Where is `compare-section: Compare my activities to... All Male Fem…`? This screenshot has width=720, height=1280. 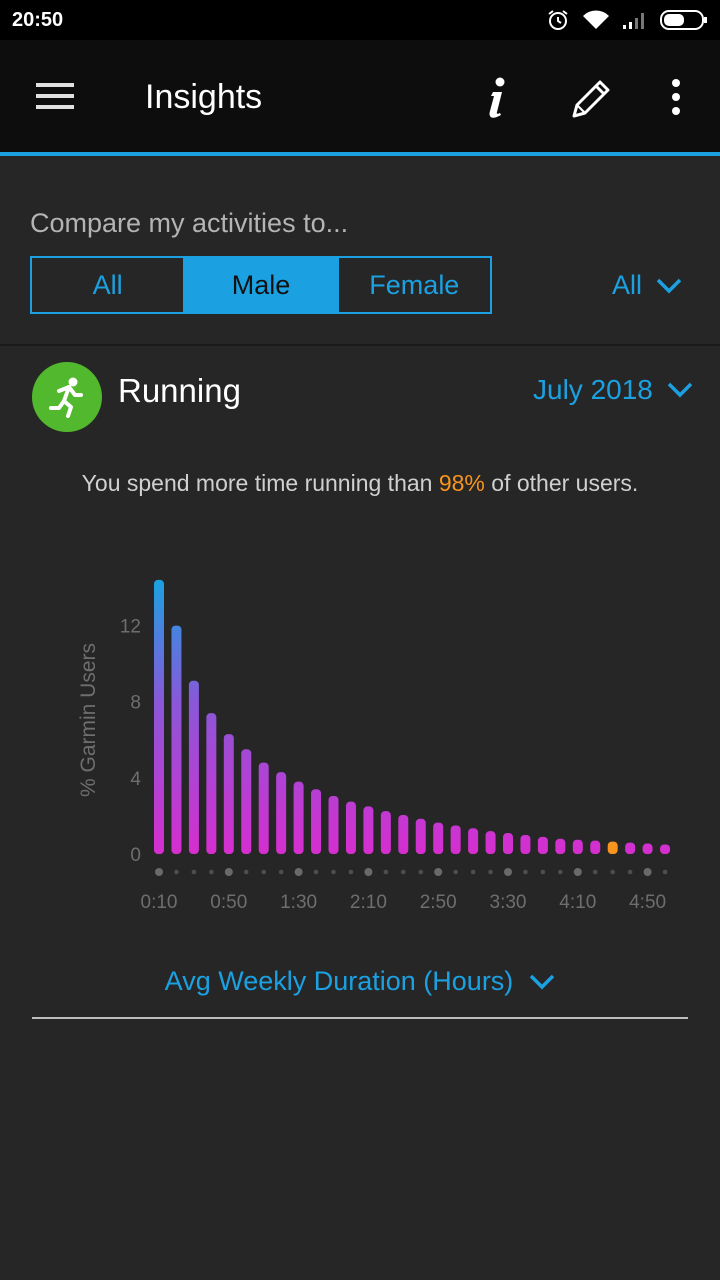 compare-section: Compare my activities to... All Male Fem… is located at coordinates (360, 251).